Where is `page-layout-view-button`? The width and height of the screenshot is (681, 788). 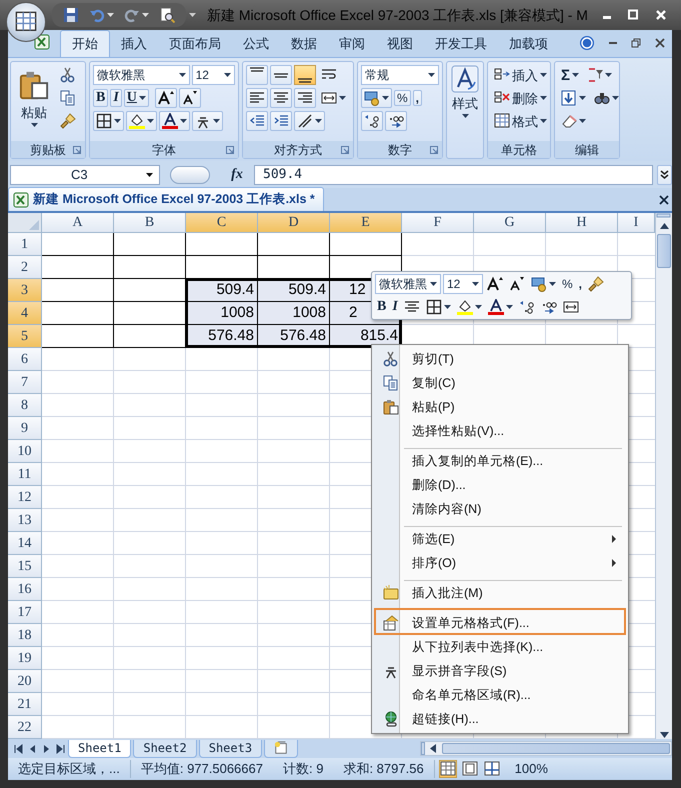 page-layout-view-button is located at coordinates (469, 769).